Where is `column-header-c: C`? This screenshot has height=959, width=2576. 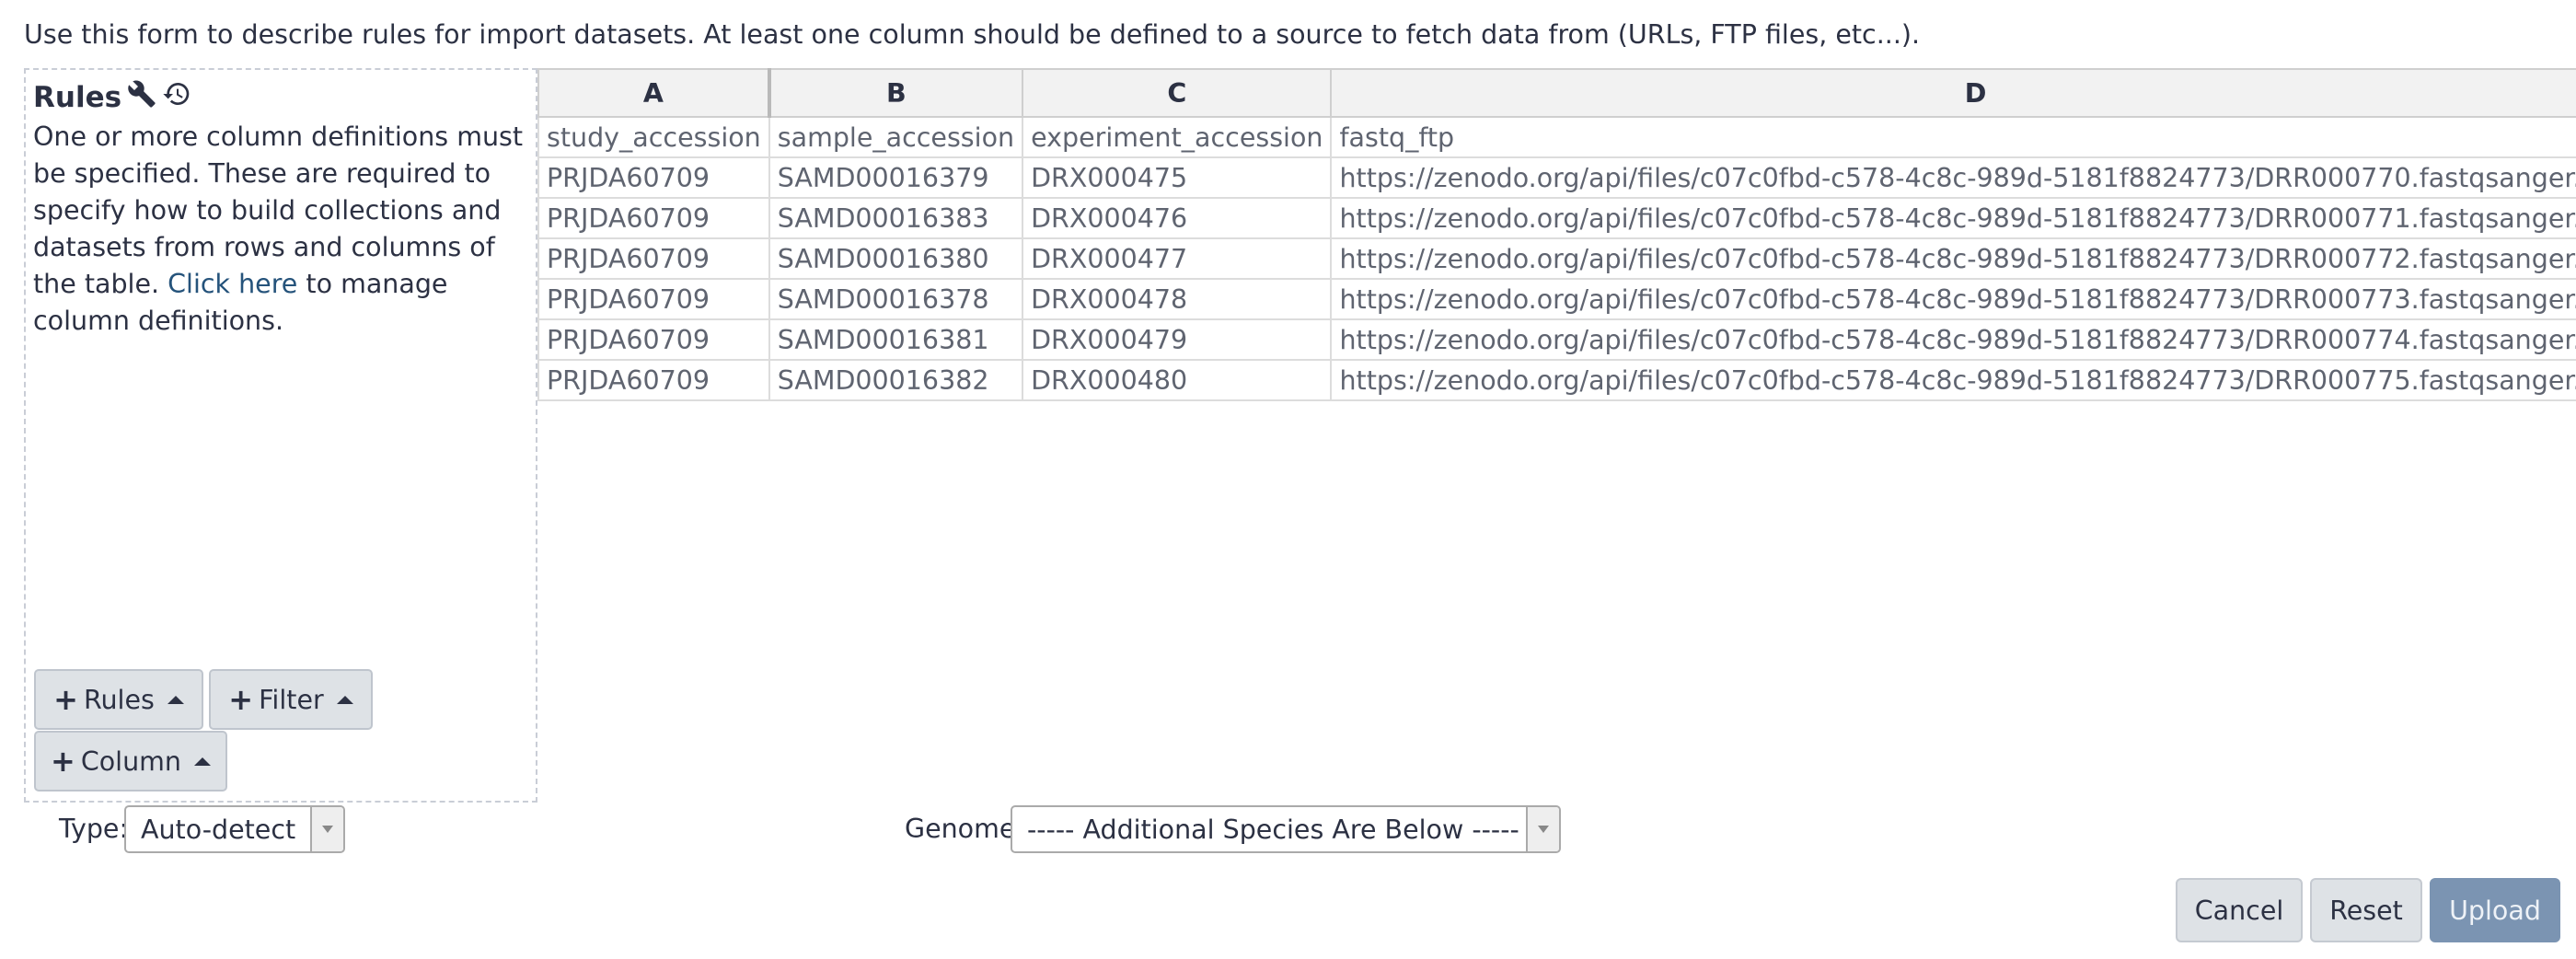
column-header-c: C is located at coordinates (1178, 93).